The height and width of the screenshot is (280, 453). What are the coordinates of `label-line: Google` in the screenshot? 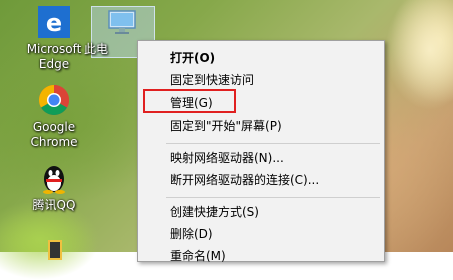 It's located at (54, 127).